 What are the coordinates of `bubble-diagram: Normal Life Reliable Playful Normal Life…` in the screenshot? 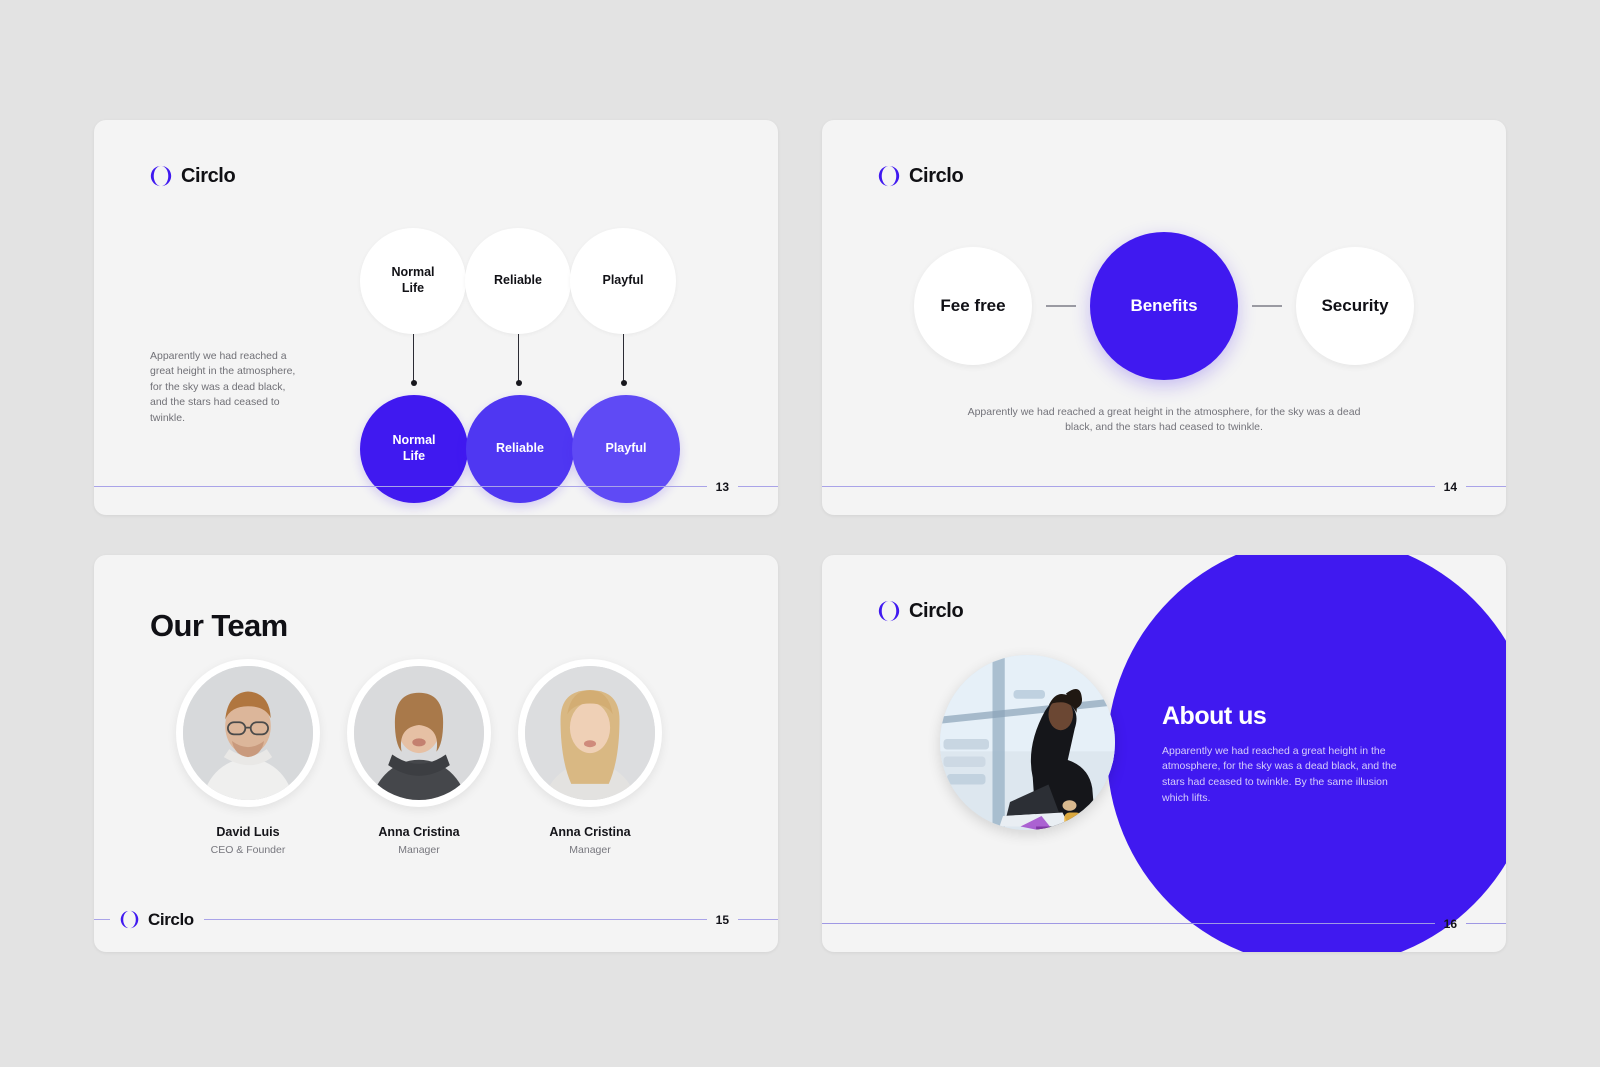 It's located at (530, 352).